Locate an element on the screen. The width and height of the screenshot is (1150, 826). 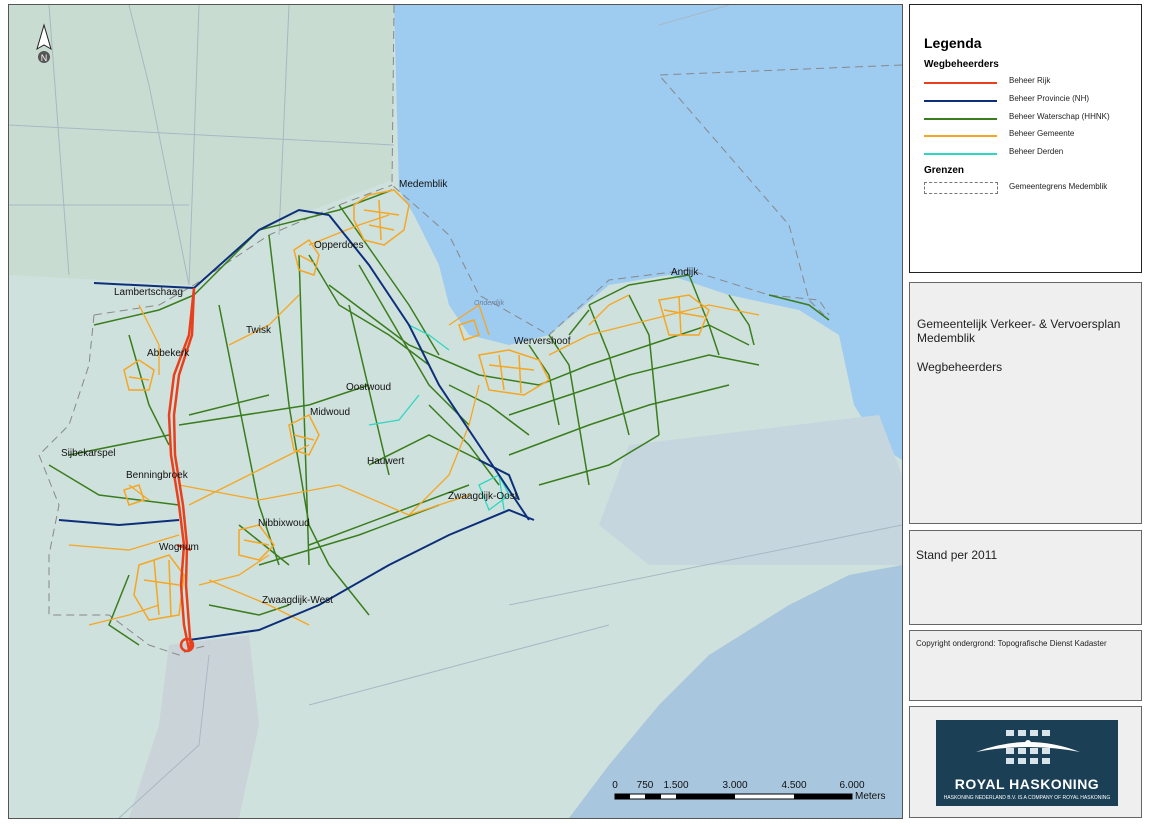
legend-item-label: Beheer Gemeente is located at coordinates (1042, 133).